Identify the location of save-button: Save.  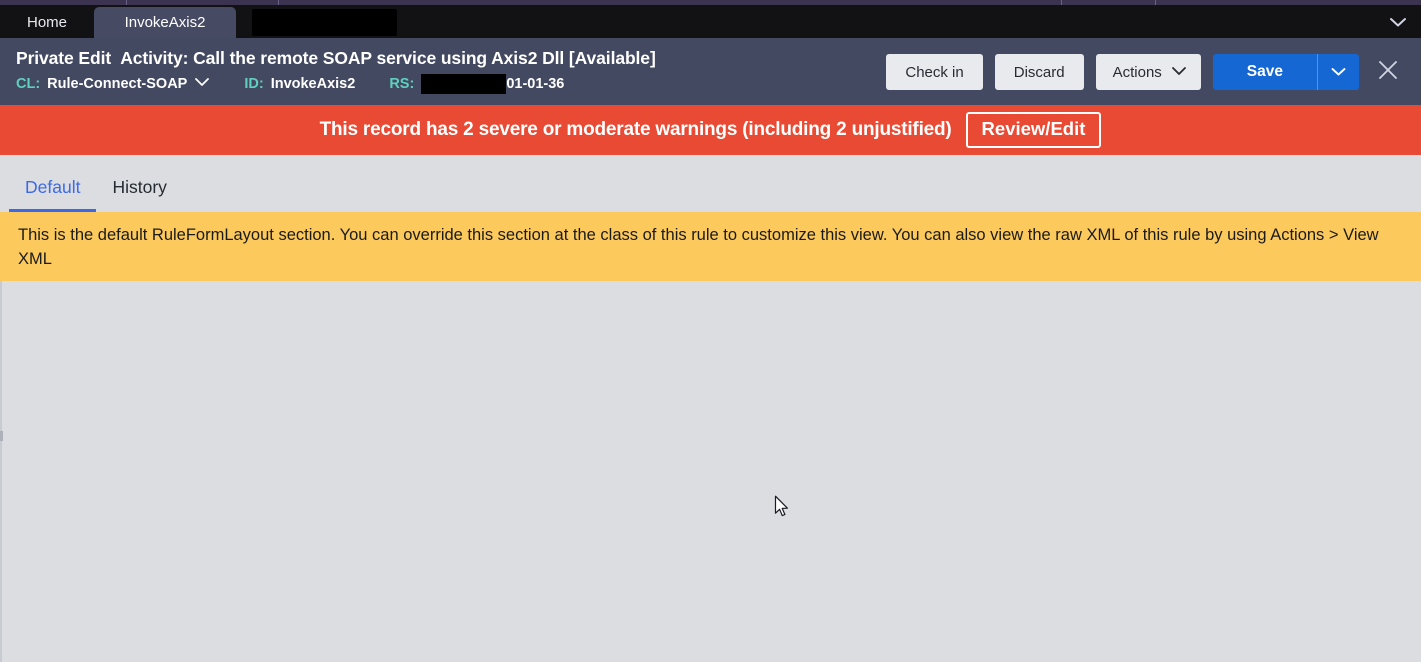
(1264, 72).